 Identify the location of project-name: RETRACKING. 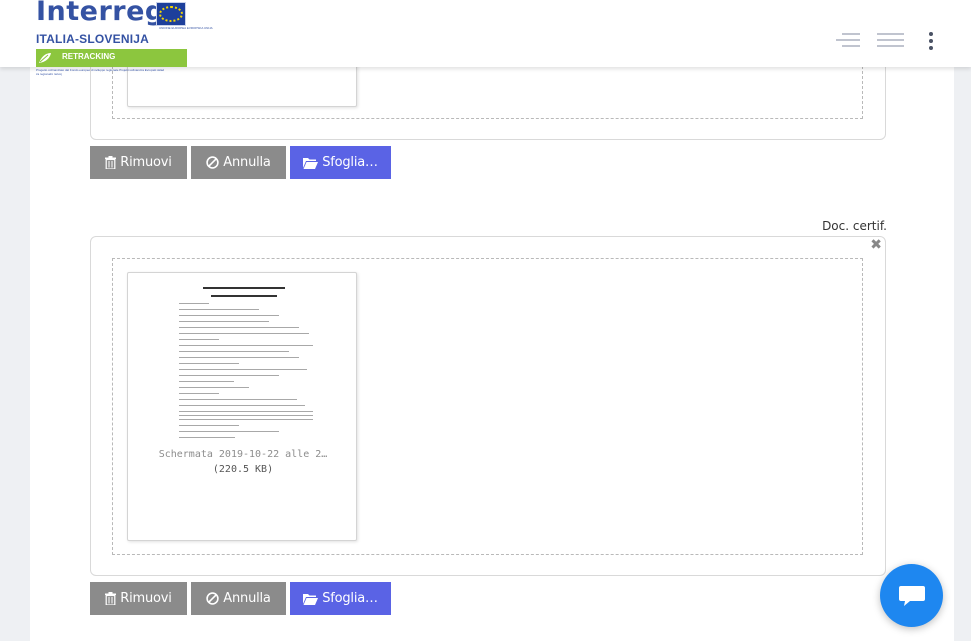
(89, 56).